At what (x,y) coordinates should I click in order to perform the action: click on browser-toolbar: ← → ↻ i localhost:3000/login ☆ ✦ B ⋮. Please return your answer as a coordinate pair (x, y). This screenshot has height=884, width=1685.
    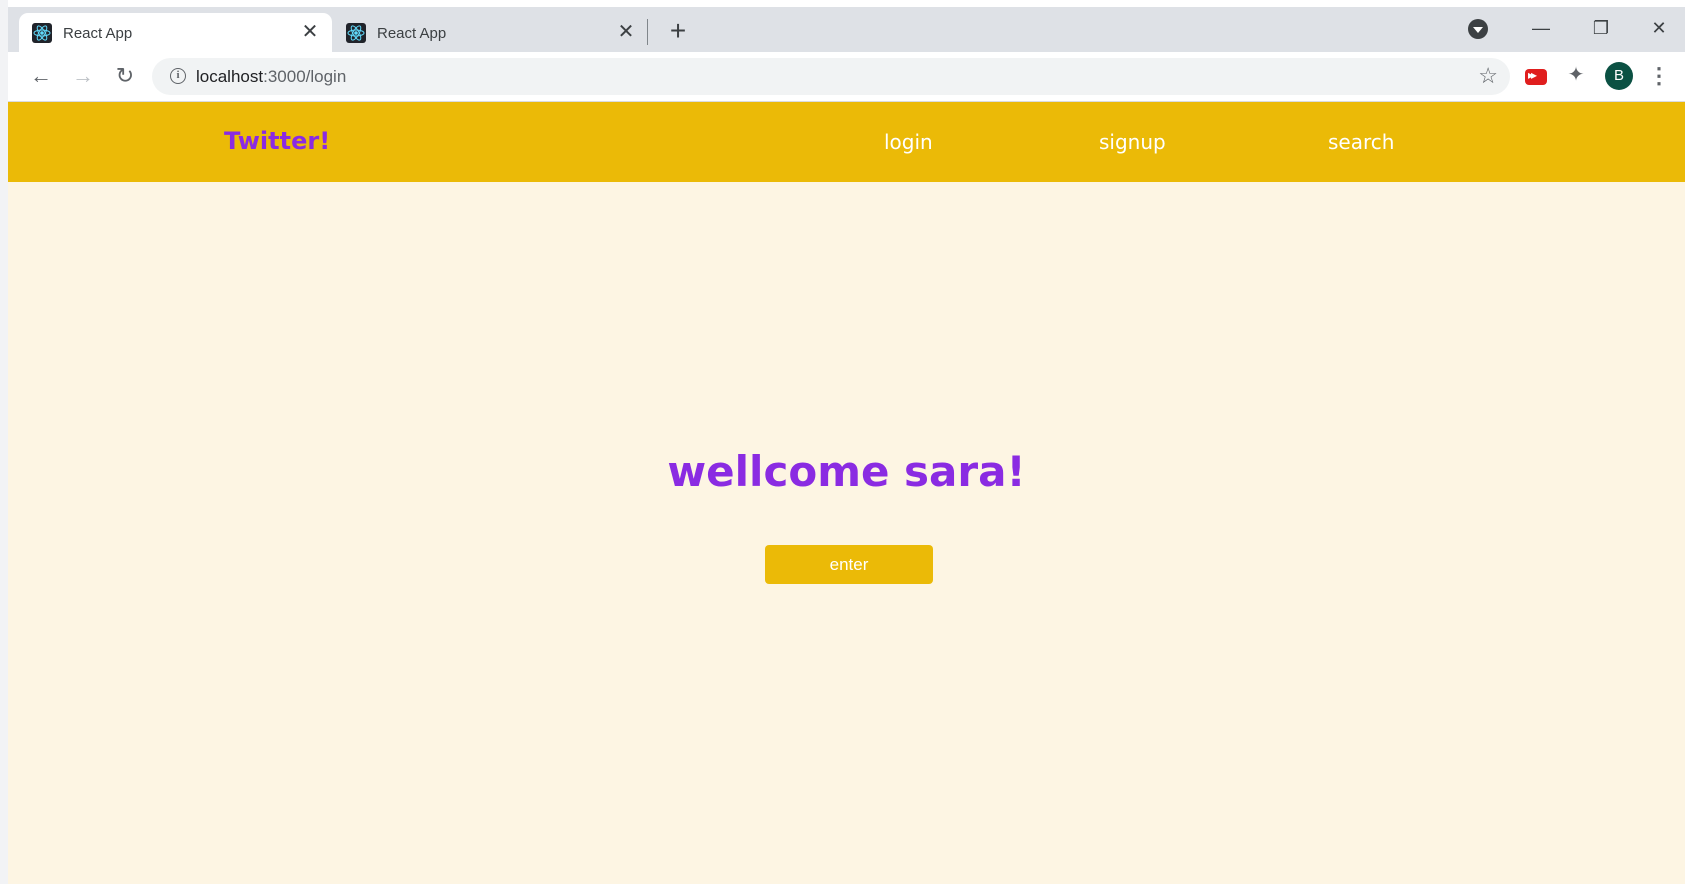
    Looking at the image, I should click on (846, 77).